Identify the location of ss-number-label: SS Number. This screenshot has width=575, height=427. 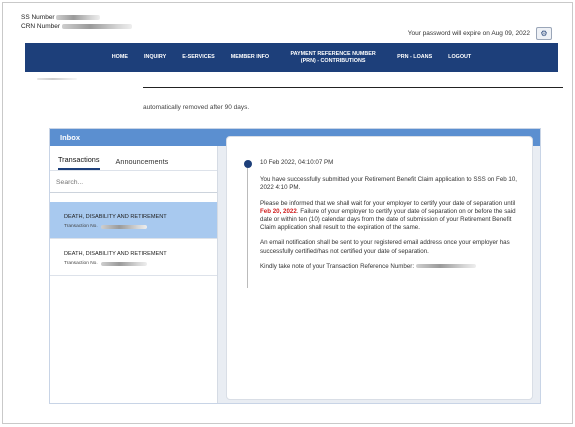
(38, 17).